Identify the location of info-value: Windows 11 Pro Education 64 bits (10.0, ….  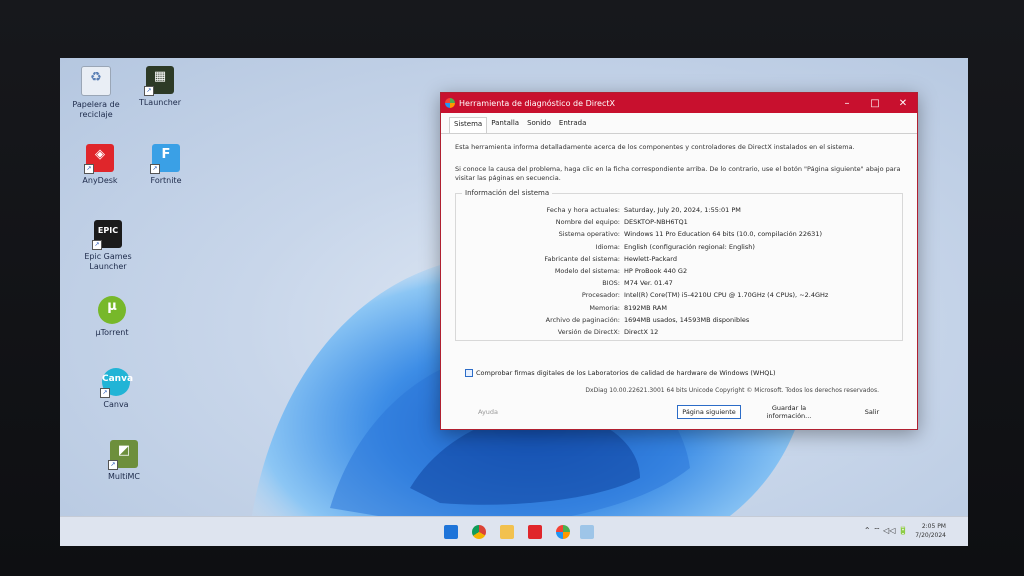
(723, 234).